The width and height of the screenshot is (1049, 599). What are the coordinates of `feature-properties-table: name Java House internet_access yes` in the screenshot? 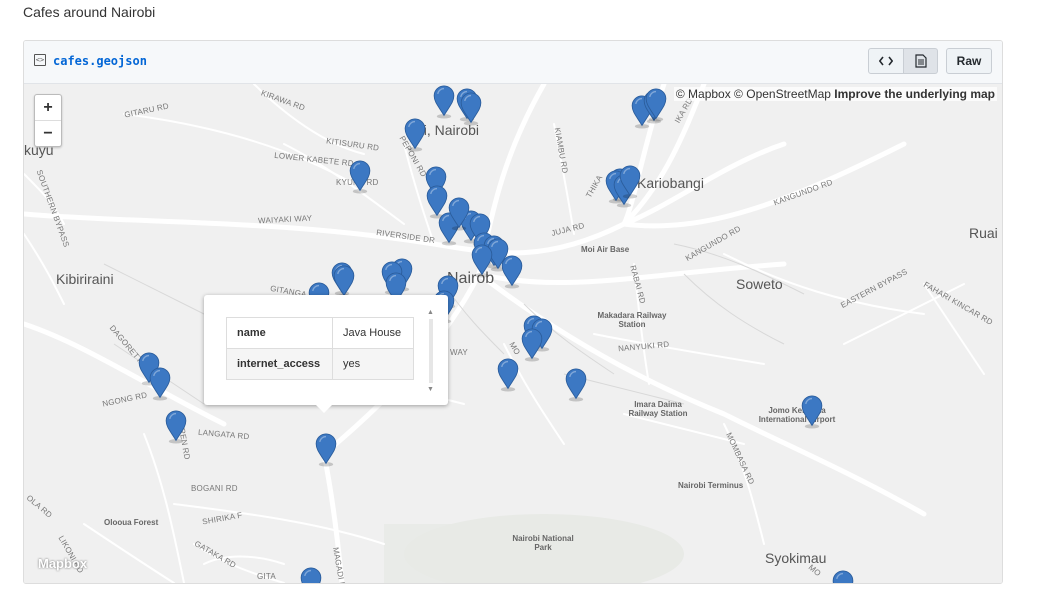 It's located at (320, 348).